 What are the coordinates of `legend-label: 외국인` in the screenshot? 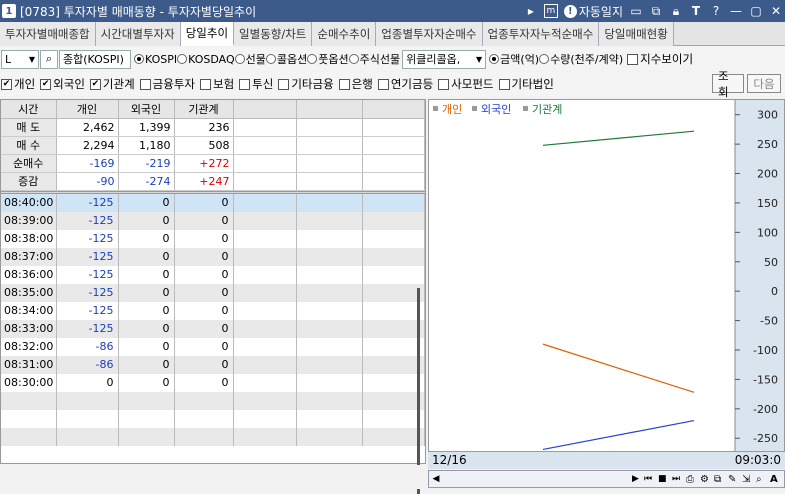 It's located at (496, 109).